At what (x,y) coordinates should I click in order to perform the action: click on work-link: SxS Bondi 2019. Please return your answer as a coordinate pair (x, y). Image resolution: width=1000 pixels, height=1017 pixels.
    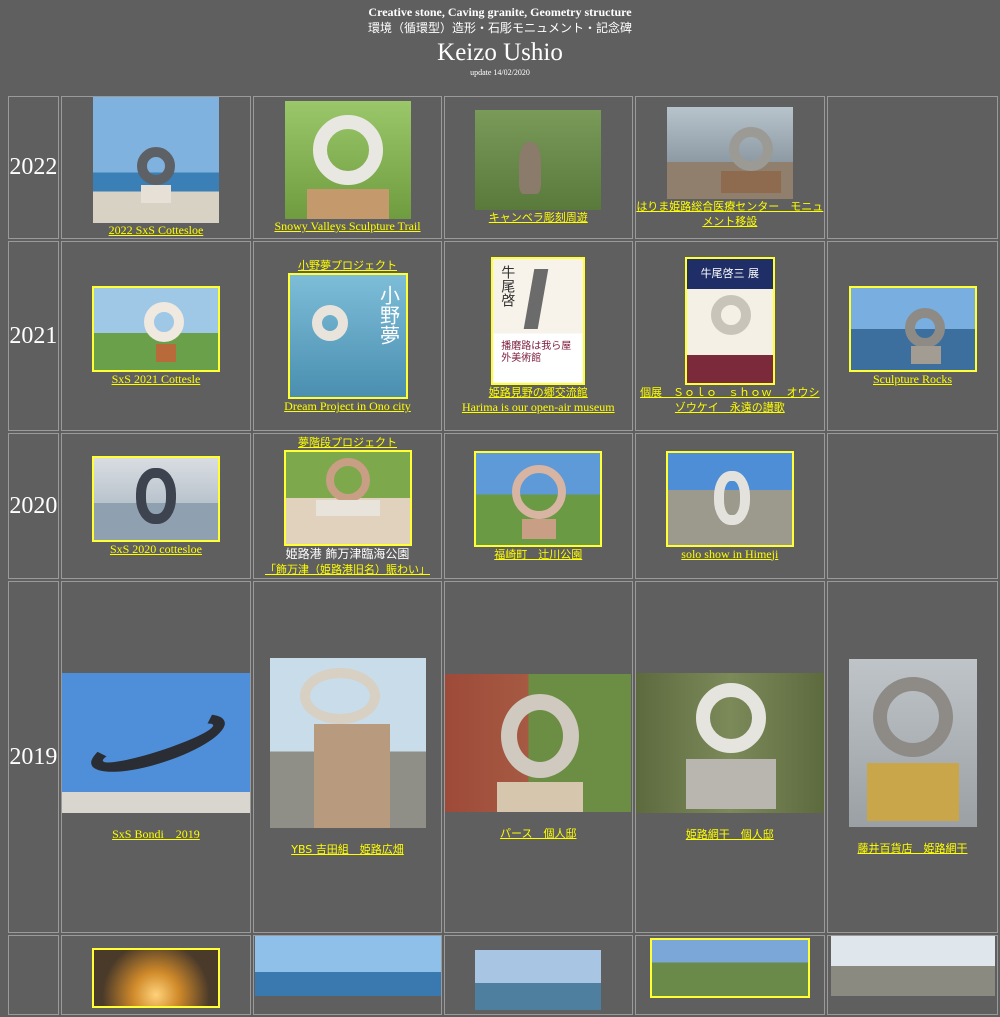
    Looking at the image, I should click on (156, 834).